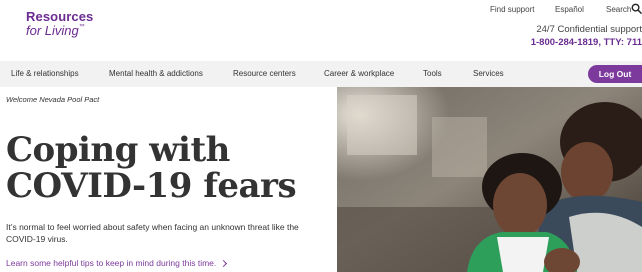 The width and height of the screenshot is (642, 272). I want to click on nav-mental-health-addictions: Mental health & addictions, so click(156, 73).